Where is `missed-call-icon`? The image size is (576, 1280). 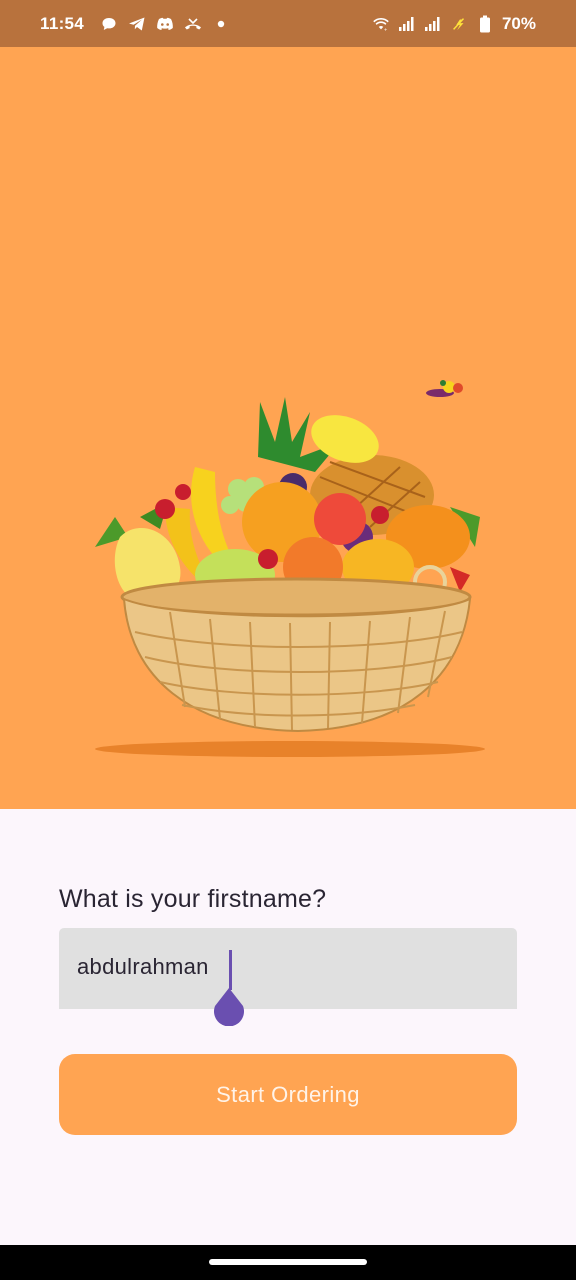
missed-call-icon is located at coordinates (193, 24).